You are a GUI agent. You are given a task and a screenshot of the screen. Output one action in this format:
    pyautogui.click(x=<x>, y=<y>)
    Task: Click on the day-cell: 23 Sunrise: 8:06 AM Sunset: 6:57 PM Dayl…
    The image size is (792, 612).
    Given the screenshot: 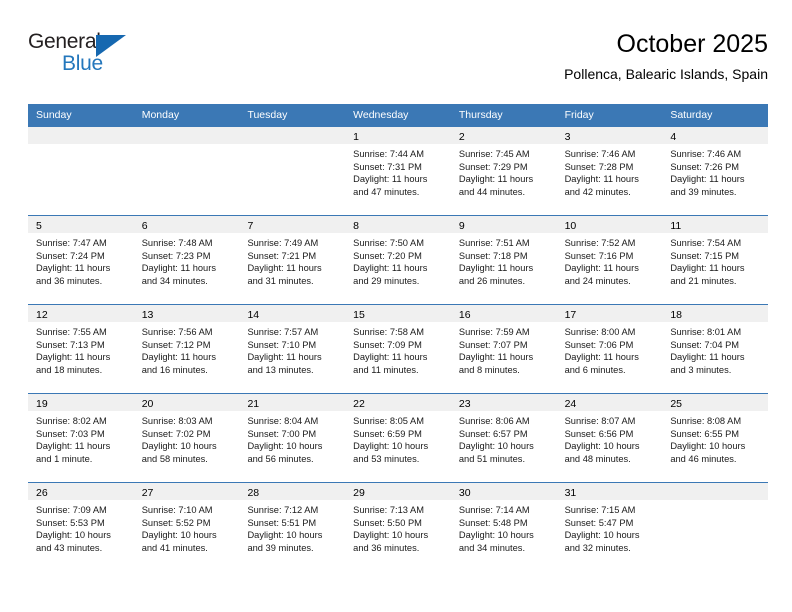 What is the action you would take?
    pyautogui.click(x=503, y=438)
    